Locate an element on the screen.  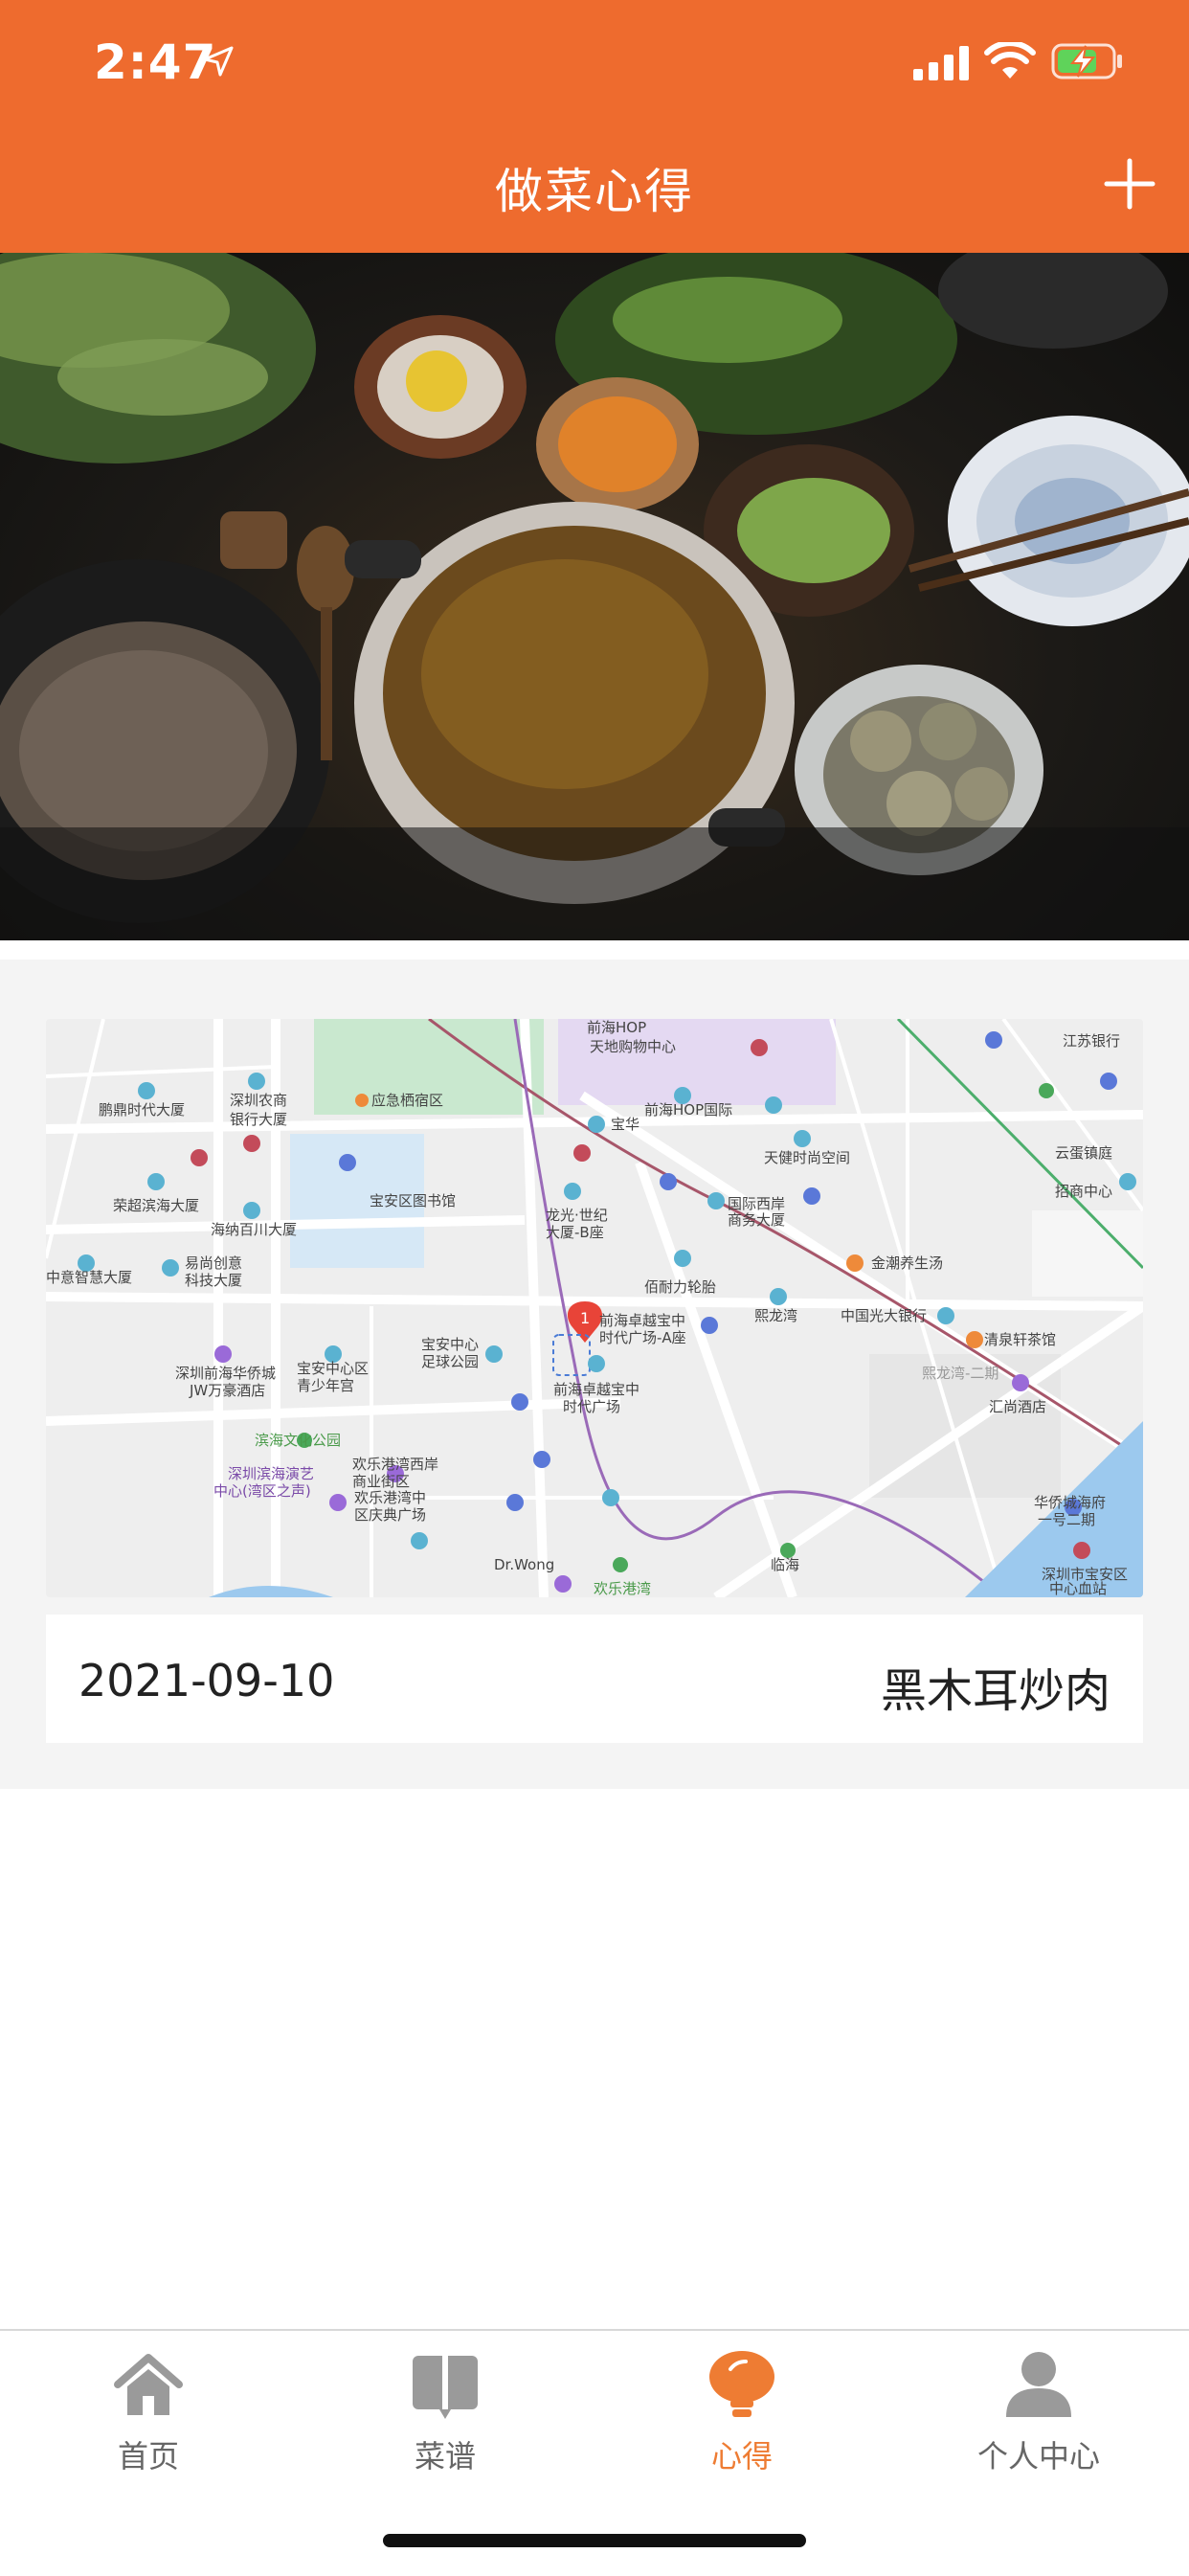
map-label: 龙光·世纪 is located at coordinates (577, 1215).